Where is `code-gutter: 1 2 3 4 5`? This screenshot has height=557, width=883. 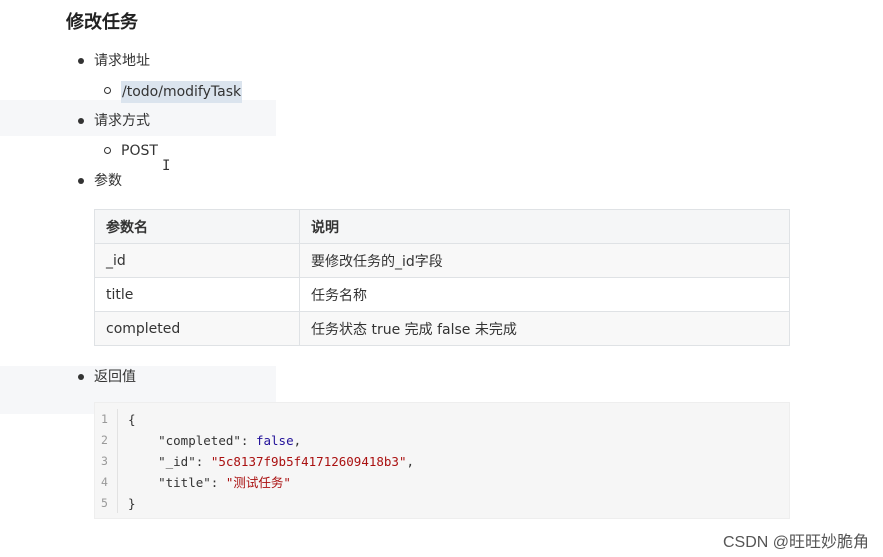 code-gutter: 1 2 3 4 5 is located at coordinates (106, 461).